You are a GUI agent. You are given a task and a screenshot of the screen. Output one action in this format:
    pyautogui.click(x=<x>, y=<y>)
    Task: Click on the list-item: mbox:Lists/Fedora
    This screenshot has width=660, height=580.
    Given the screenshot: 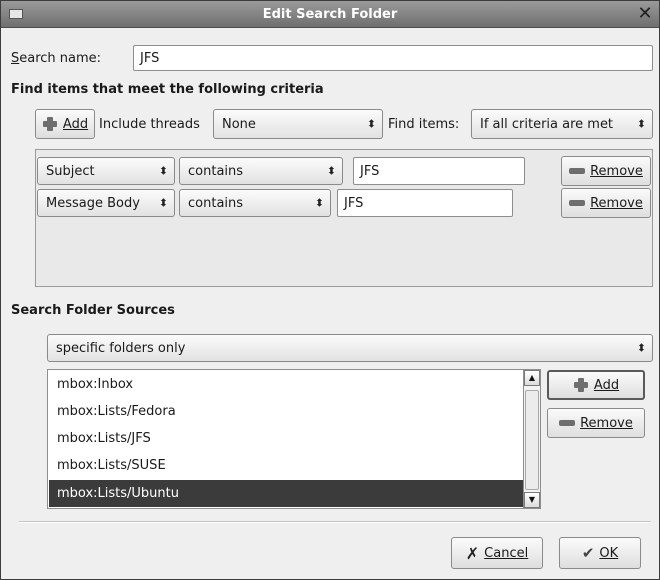 What is the action you would take?
    pyautogui.click(x=286, y=411)
    